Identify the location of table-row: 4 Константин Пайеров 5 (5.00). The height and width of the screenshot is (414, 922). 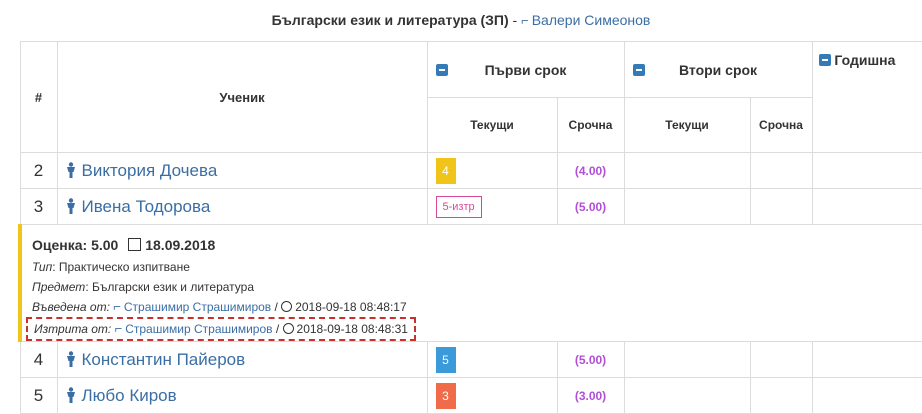
(470, 359).